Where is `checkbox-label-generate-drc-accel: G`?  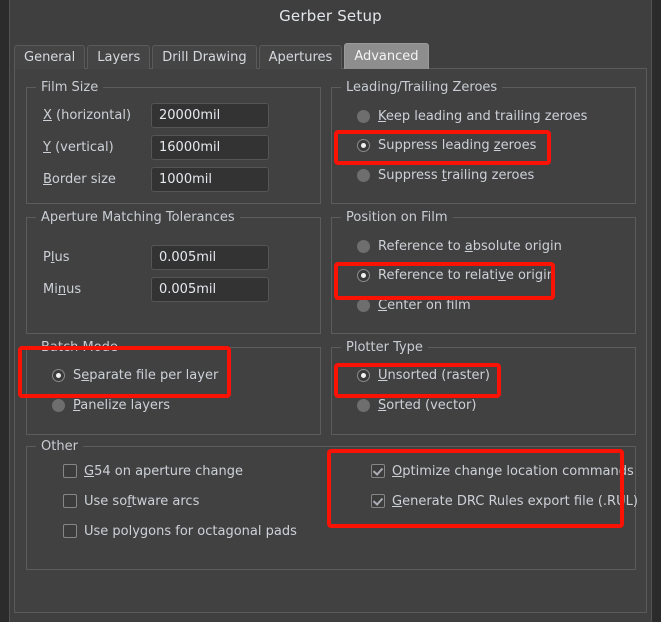 checkbox-label-generate-drc-accel: G is located at coordinates (397, 501).